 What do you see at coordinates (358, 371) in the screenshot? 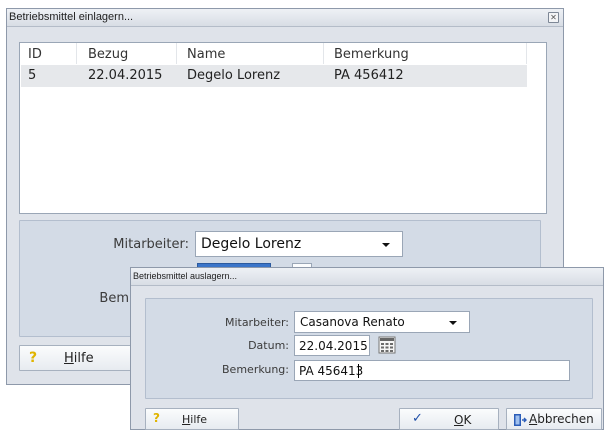
I see `text-cursor` at bounding box center [358, 371].